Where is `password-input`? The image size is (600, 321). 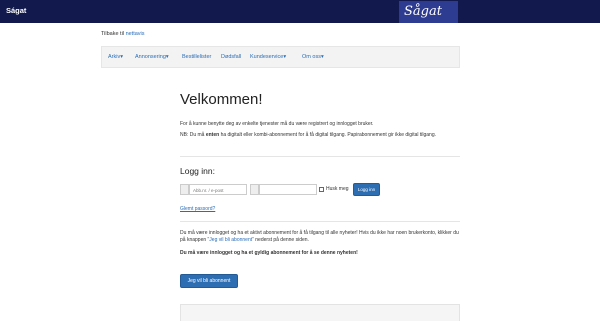
password-input is located at coordinates (288, 189).